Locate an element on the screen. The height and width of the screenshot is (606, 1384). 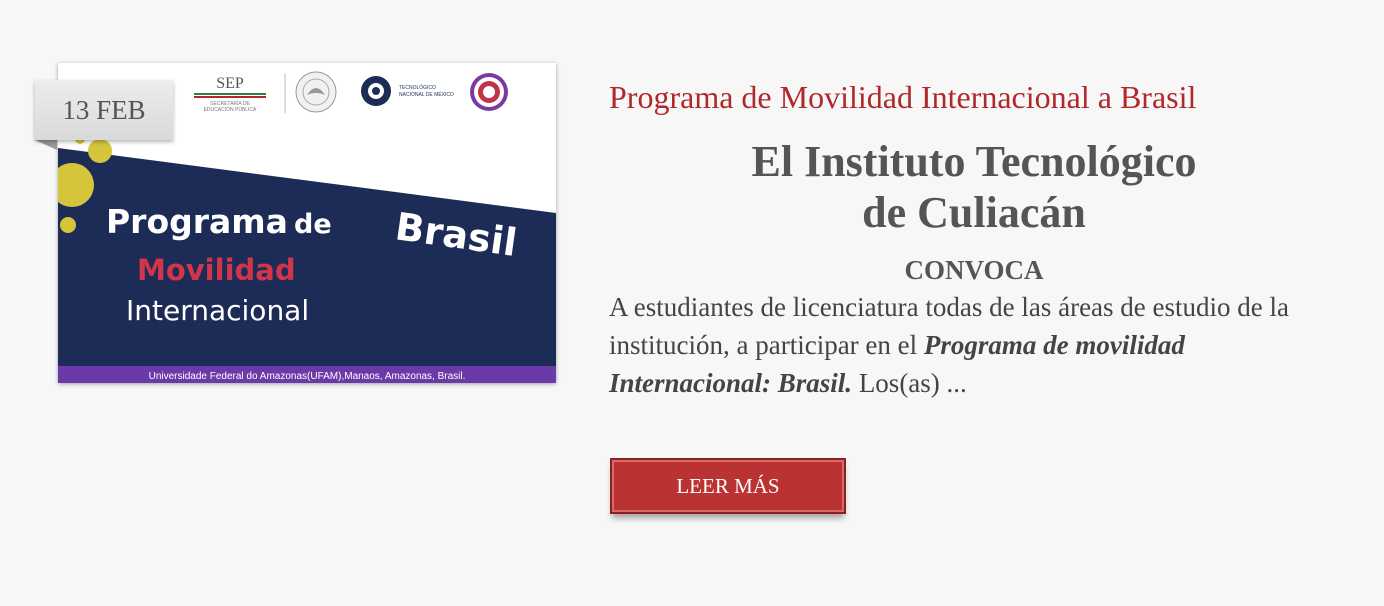
convoca-heading: CONVOCA is located at coordinates (974, 270).